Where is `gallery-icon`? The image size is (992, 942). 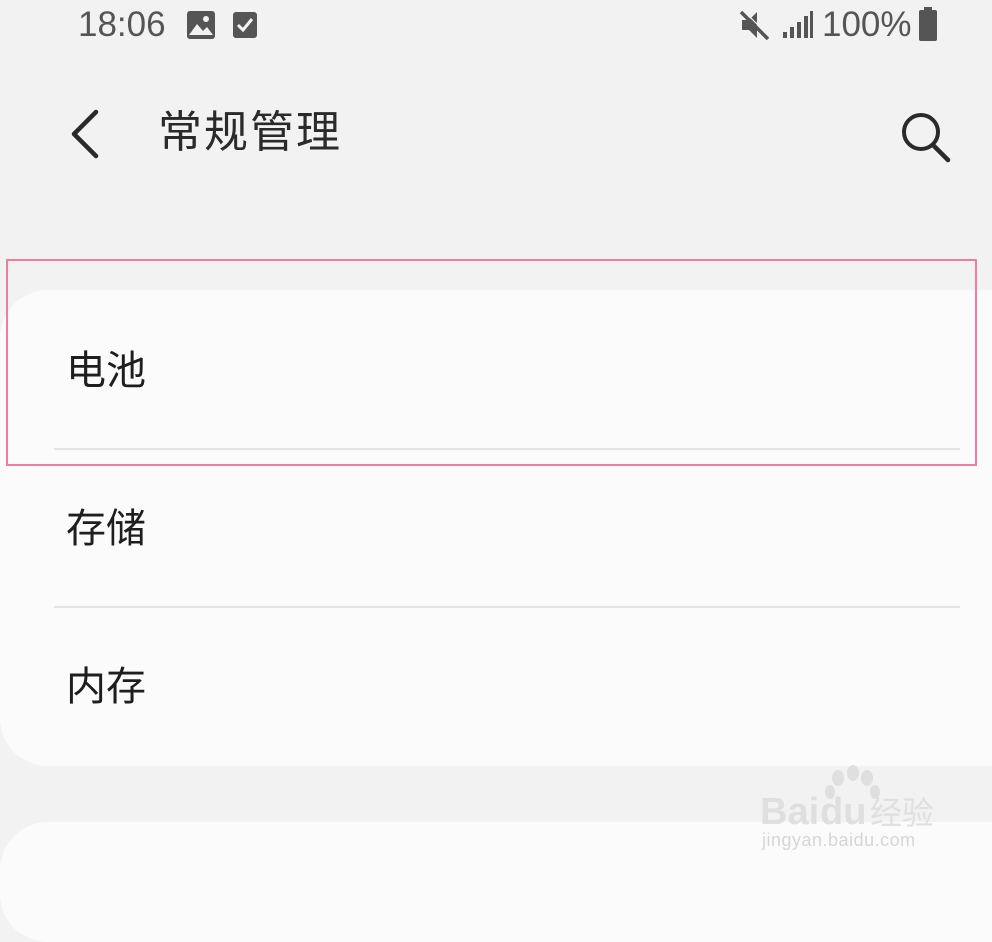 gallery-icon is located at coordinates (201, 25).